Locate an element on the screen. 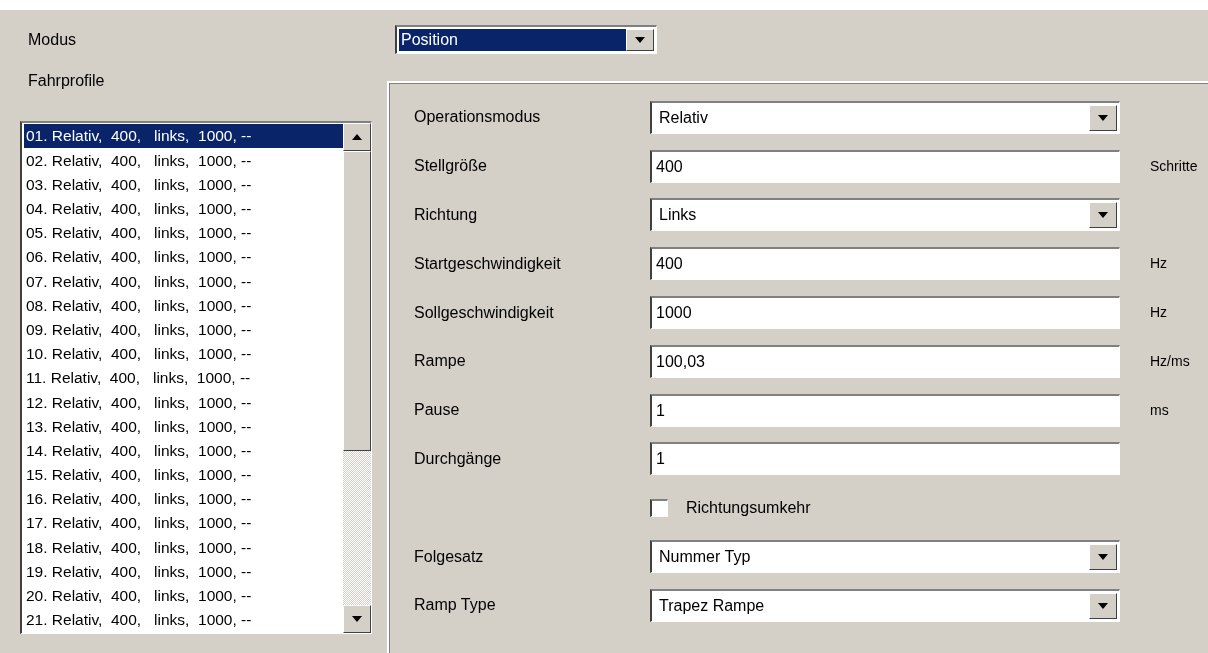  field-label: Durchgänge is located at coordinates (458, 458).